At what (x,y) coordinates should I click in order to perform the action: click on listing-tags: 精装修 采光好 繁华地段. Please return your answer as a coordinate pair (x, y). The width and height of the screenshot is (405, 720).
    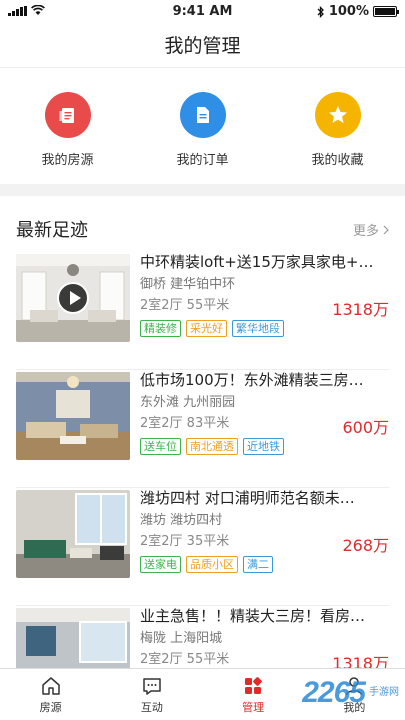
    Looking at the image, I should click on (264, 328).